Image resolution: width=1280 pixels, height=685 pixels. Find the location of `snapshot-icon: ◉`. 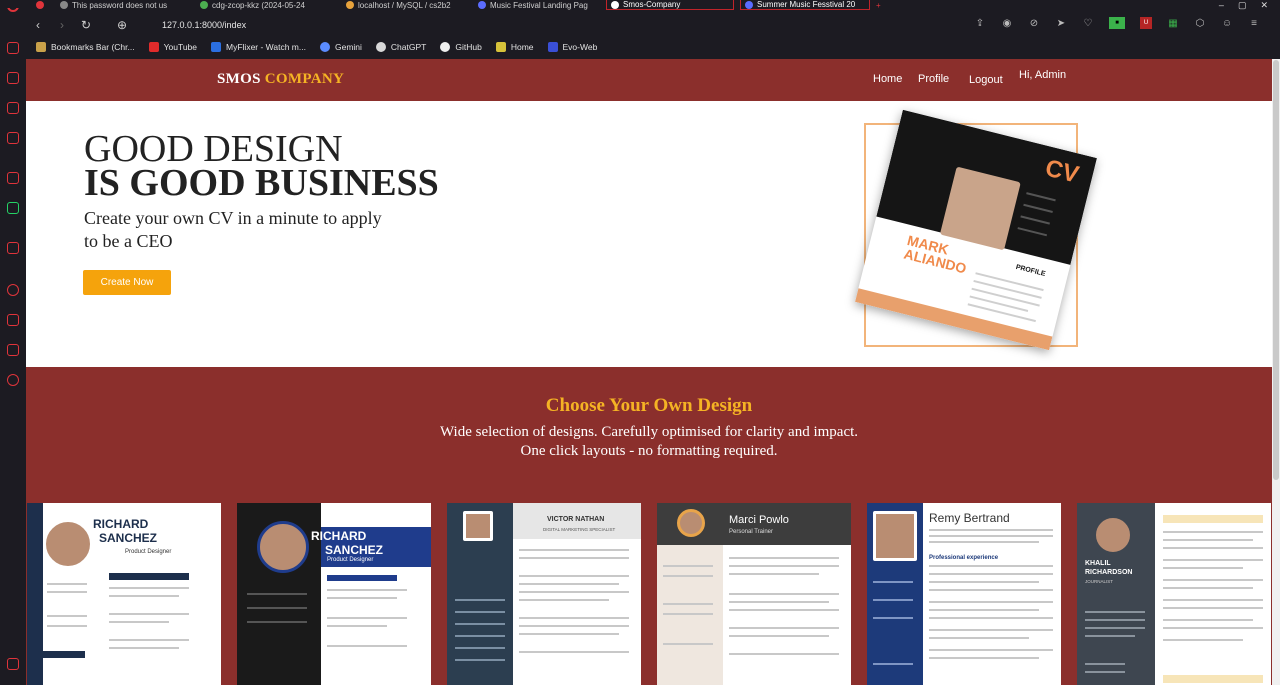

snapshot-icon: ◉ is located at coordinates (1007, 23).